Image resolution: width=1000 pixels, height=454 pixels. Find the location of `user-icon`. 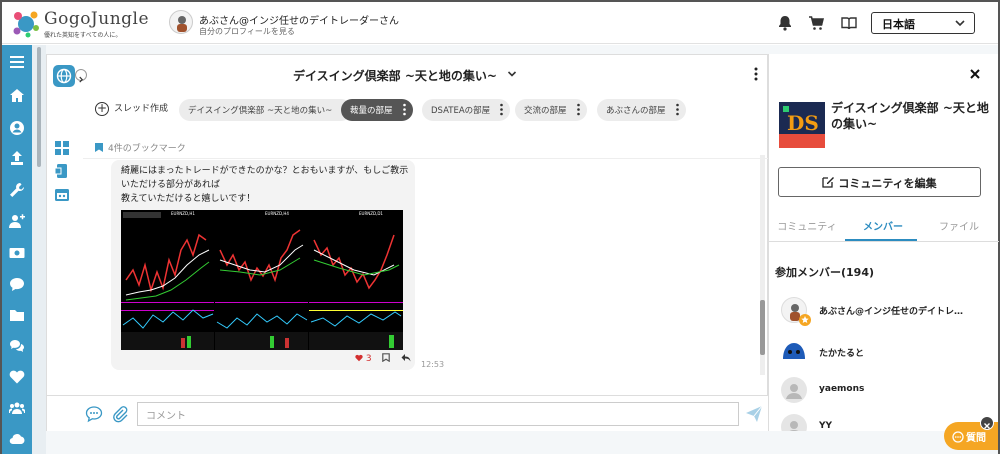

user-icon is located at coordinates (17, 128).